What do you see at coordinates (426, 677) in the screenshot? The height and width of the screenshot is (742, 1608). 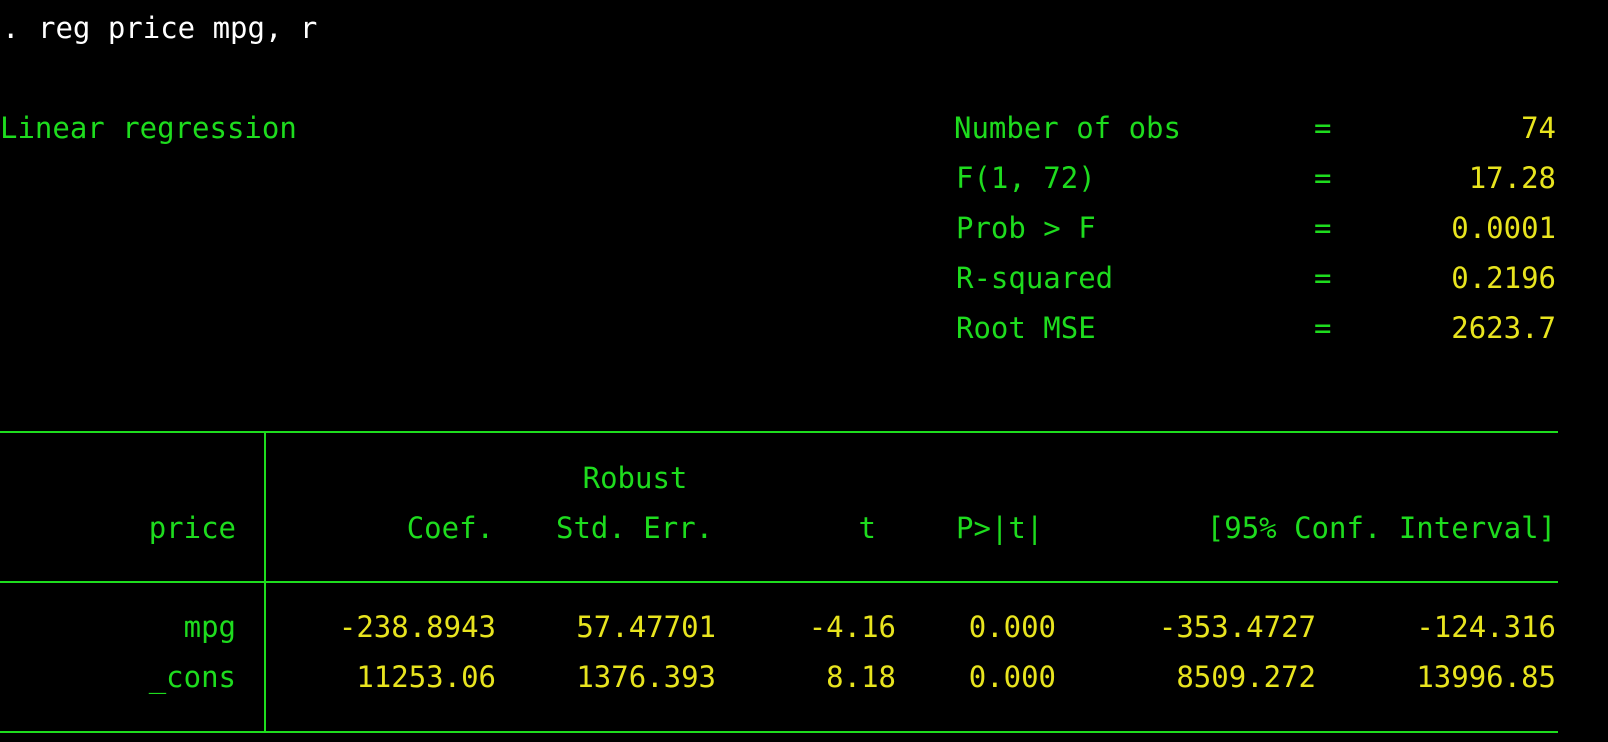 I see `row-coef: 11253.06` at bounding box center [426, 677].